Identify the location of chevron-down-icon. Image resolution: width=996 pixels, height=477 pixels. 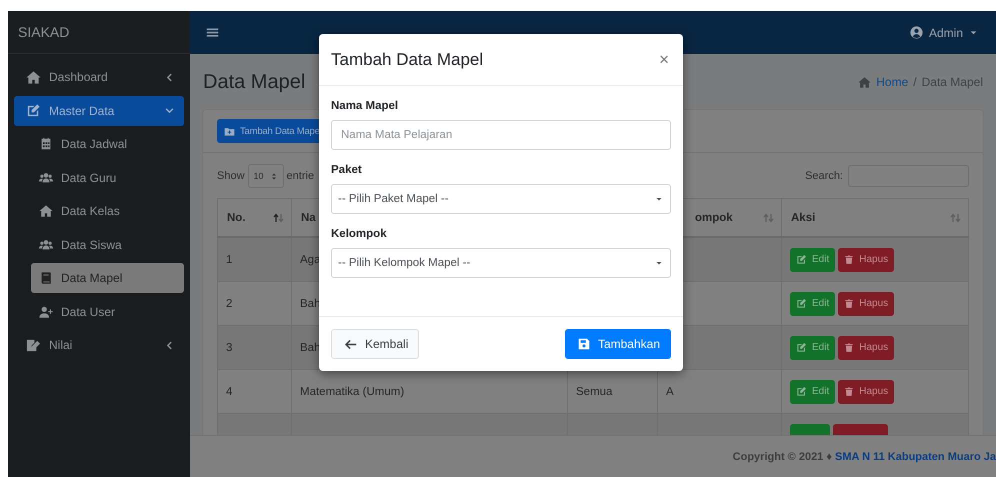
(169, 110).